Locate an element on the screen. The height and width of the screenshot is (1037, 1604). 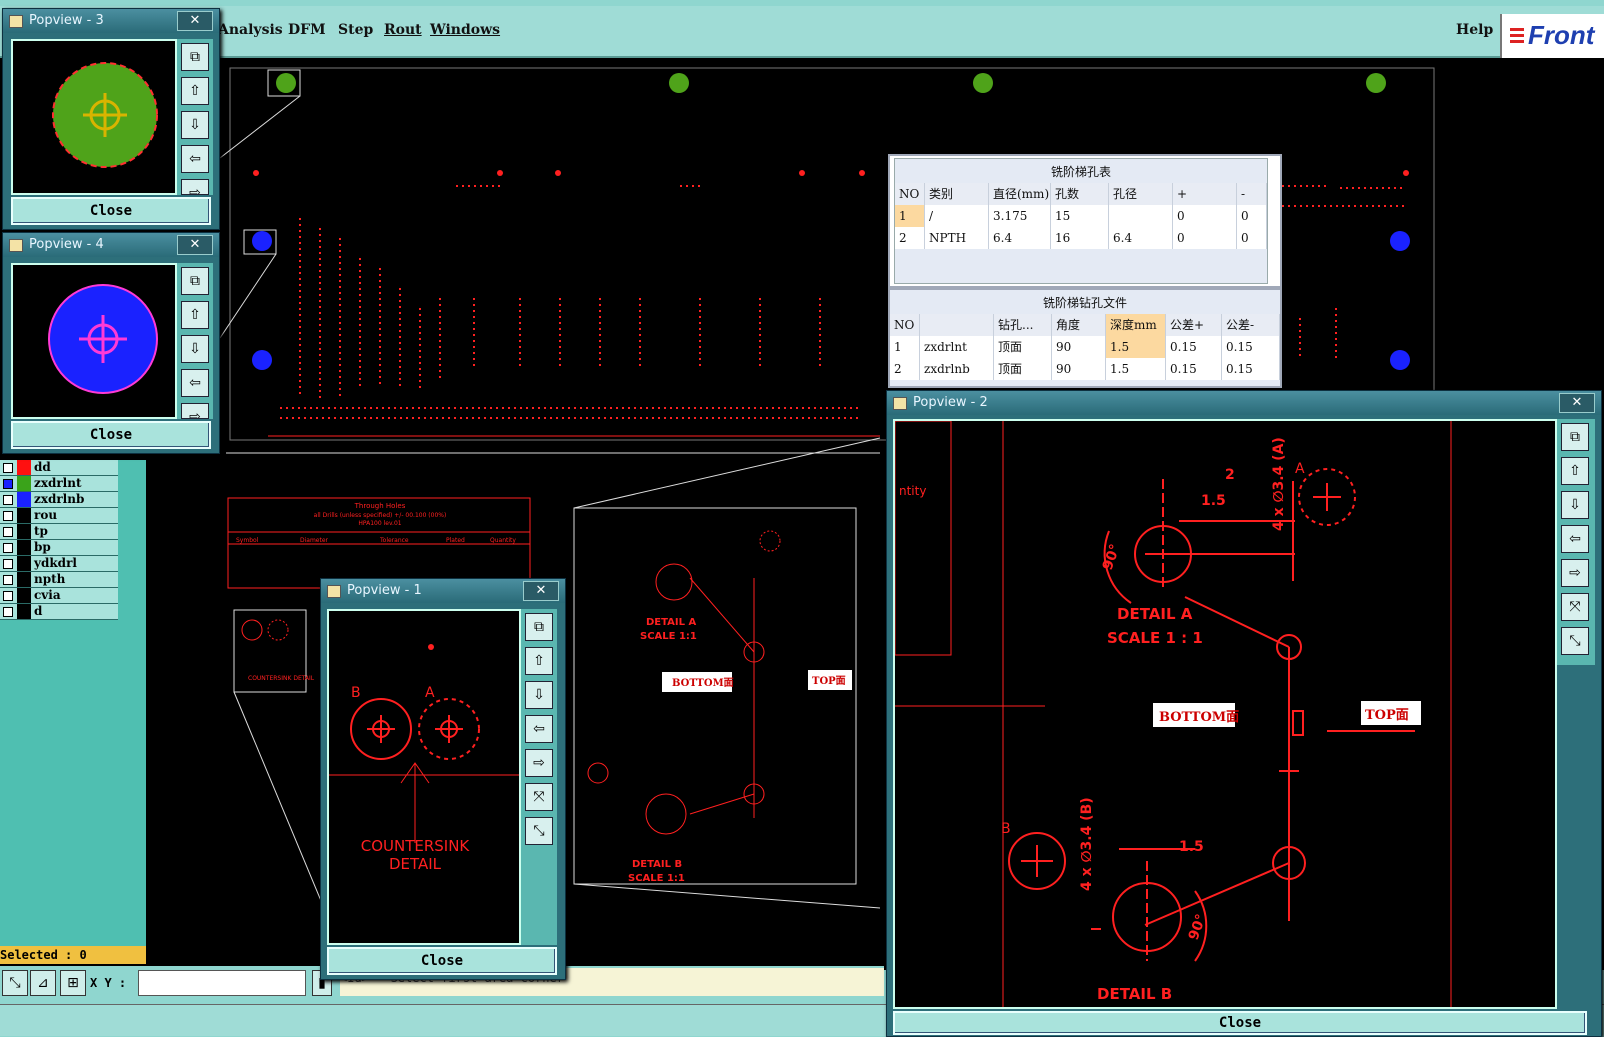
table2-header: 深度mm is located at coordinates (1136, 325).